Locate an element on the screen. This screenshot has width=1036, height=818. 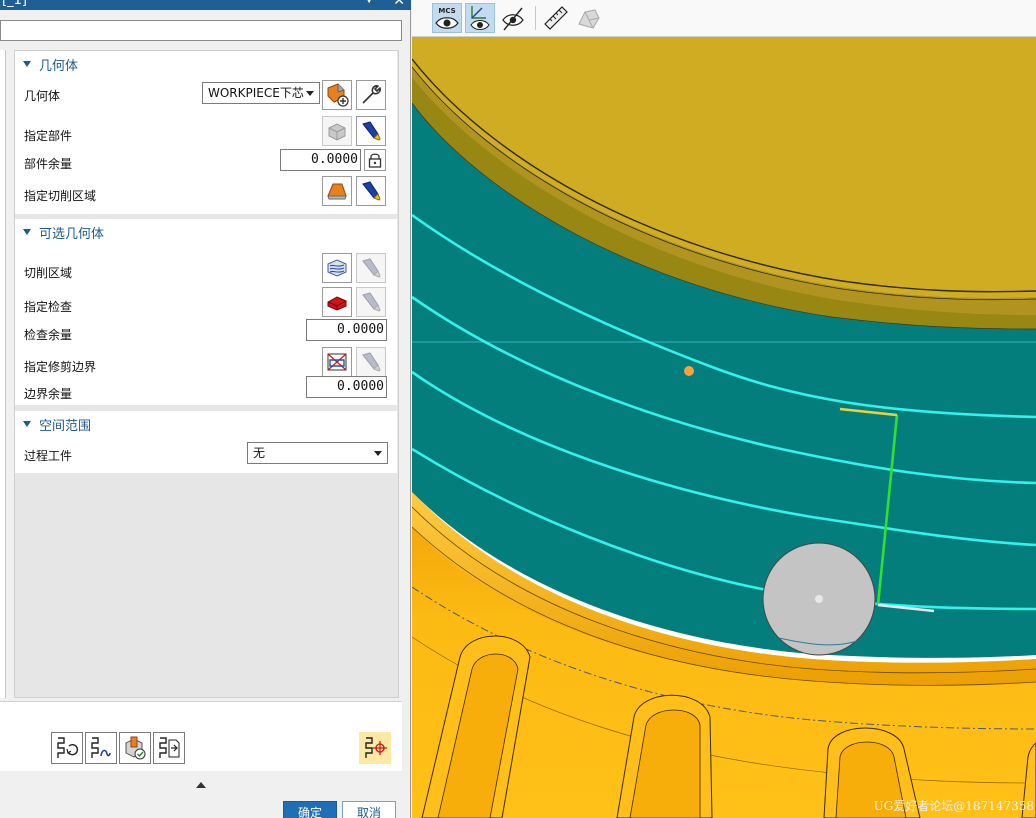
display-cut-area-button is located at coordinates (371, 191).